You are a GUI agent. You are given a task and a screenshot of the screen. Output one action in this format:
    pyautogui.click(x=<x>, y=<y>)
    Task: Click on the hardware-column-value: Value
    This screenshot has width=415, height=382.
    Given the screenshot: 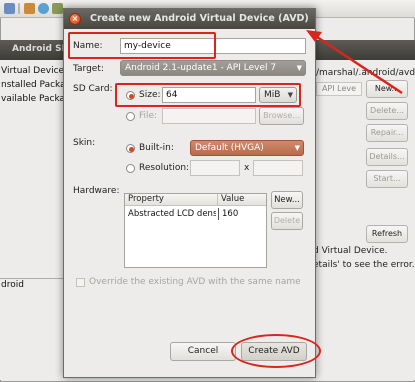 What is the action you would take?
    pyautogui.click(x=242, y=200)
    